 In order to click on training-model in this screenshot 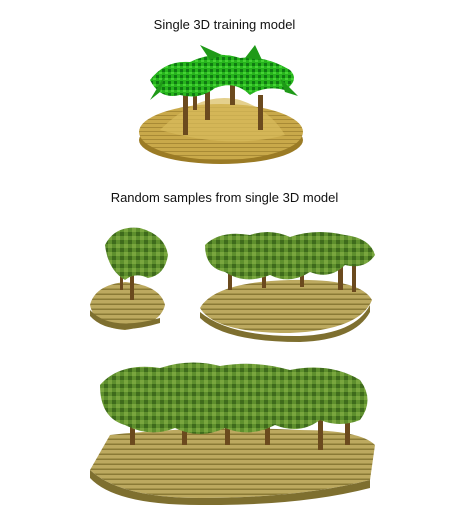, I will do `click(221, 104)`.